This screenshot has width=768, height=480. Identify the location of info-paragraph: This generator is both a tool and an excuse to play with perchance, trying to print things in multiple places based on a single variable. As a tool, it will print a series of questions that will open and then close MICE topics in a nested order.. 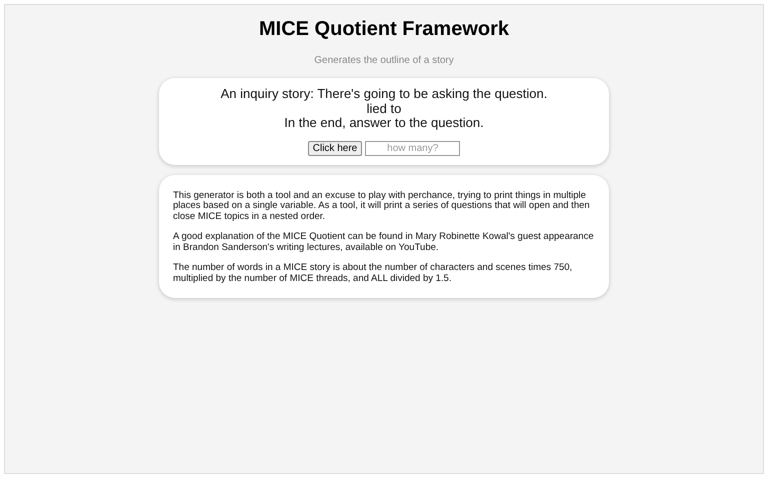
(382, 206).